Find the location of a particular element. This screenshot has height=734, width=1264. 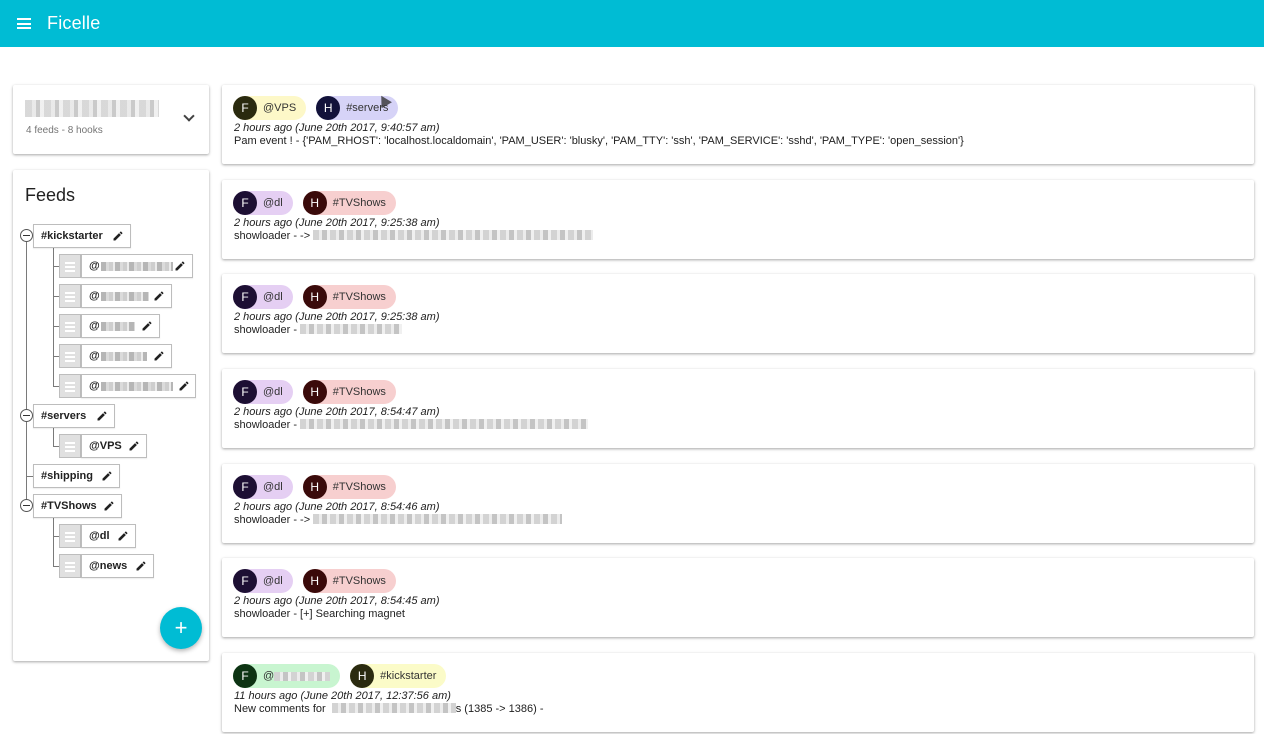

feed-node-shipping: #shipping is located at coordinates (76, 476).